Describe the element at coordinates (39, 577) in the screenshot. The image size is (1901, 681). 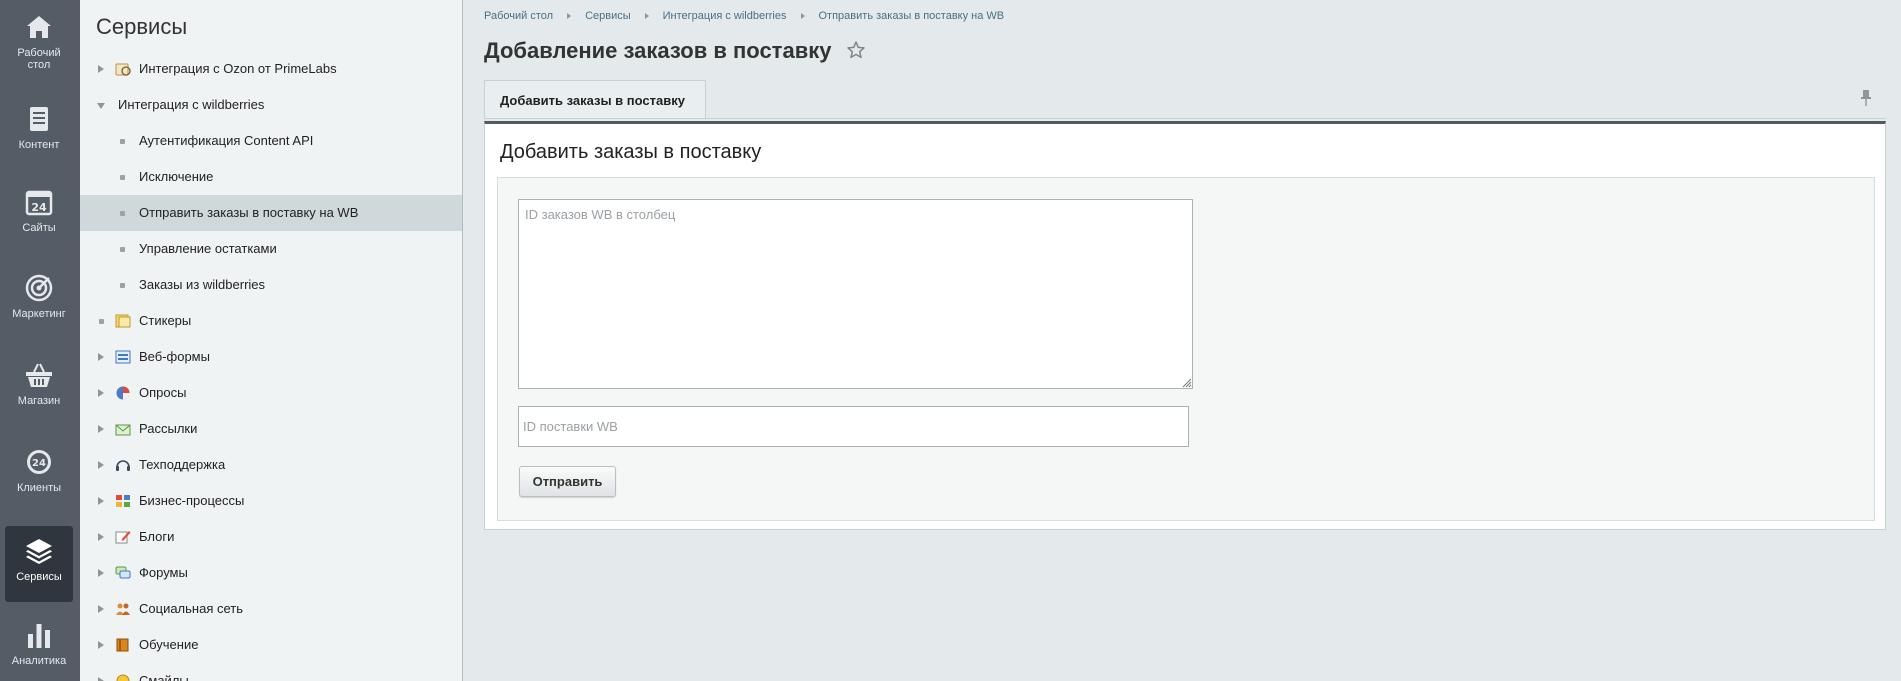
I see `rail-label: Сервисы` at that location.